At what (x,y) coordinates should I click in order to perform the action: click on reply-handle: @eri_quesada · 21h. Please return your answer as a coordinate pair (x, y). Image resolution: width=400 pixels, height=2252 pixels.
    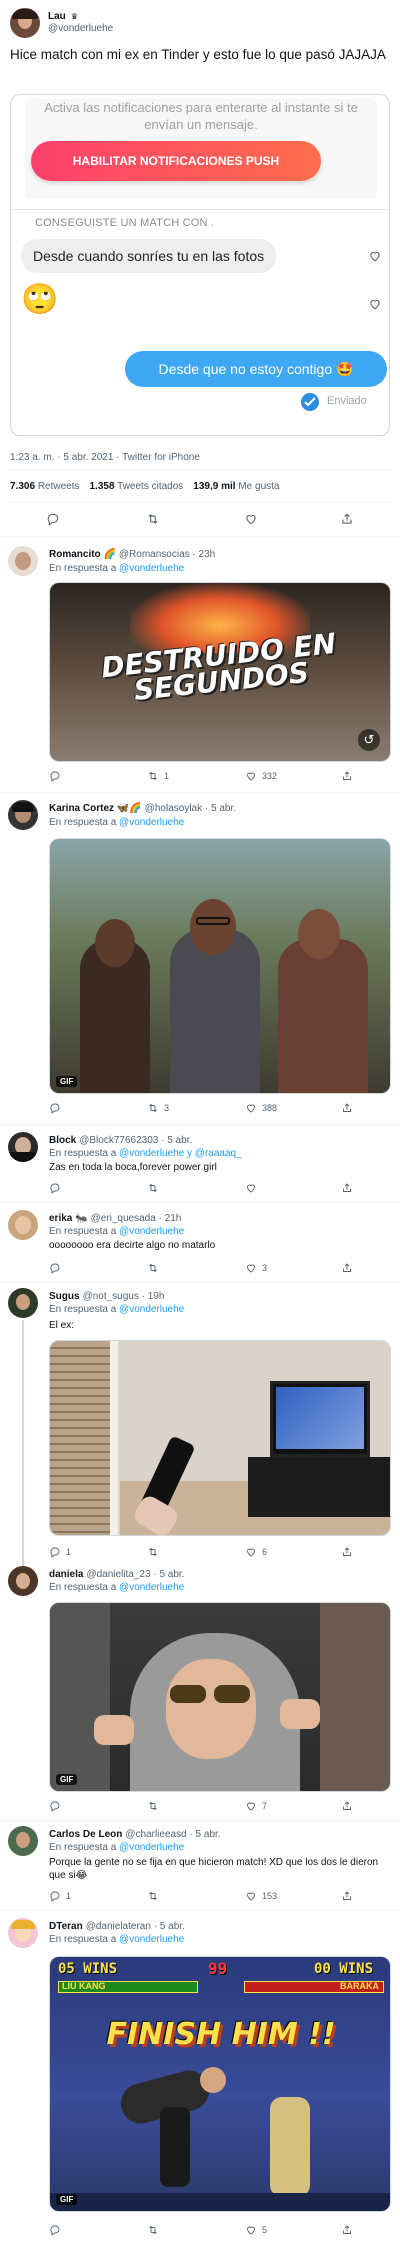
    Looking at the image, I should click on (136, 1218).